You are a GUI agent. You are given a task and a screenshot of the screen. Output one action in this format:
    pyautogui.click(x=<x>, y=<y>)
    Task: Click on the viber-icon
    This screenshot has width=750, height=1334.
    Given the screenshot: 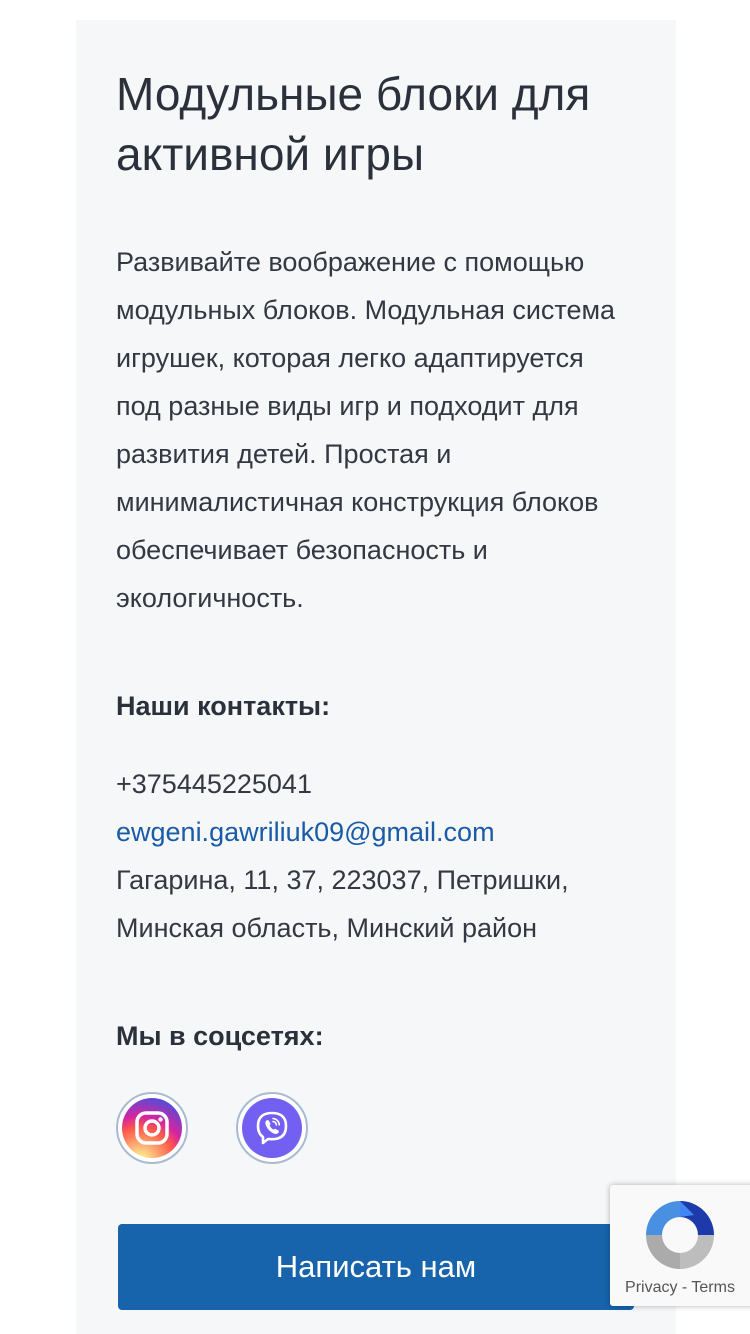 What is the action you would take?
    pyautogui.click(x=272, y=1128)
    